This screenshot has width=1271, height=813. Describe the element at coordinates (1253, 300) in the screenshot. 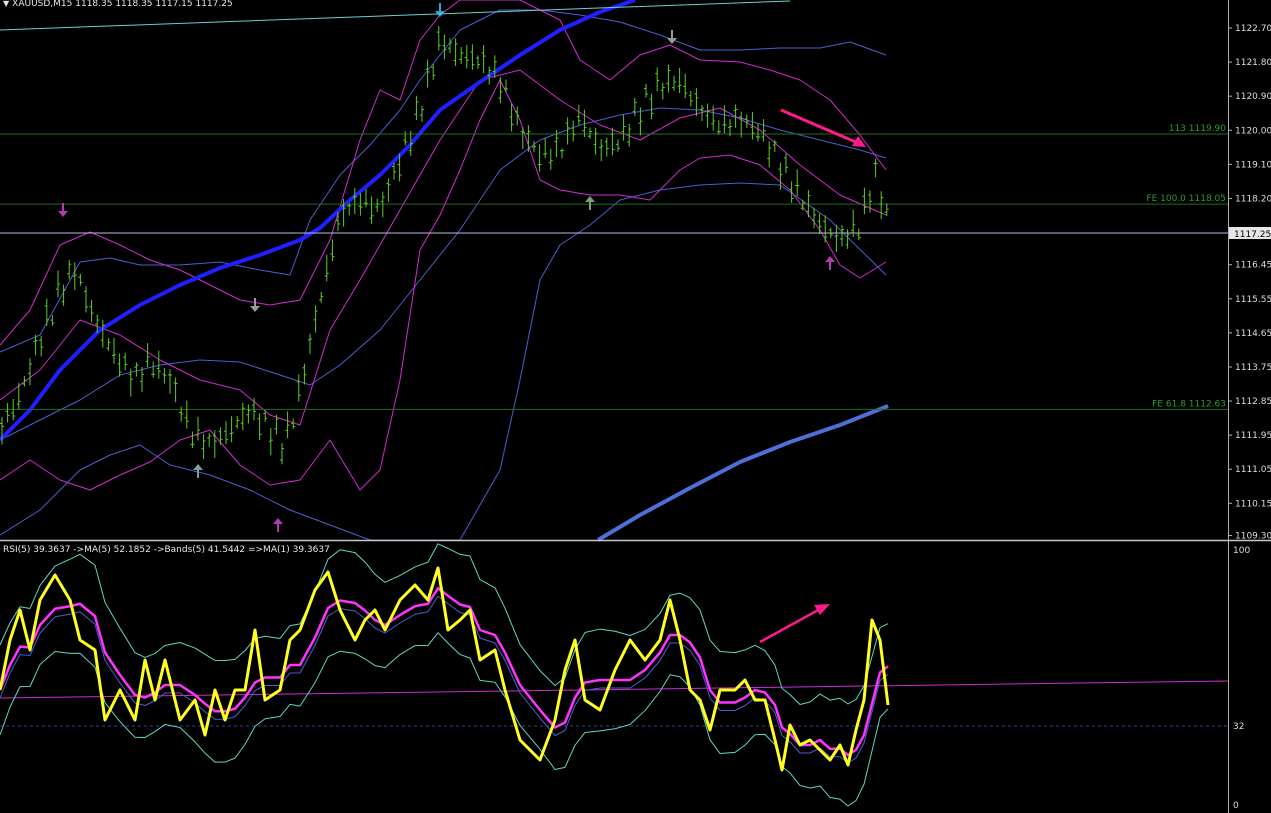

I see `price-label: 1115.55` at that location.